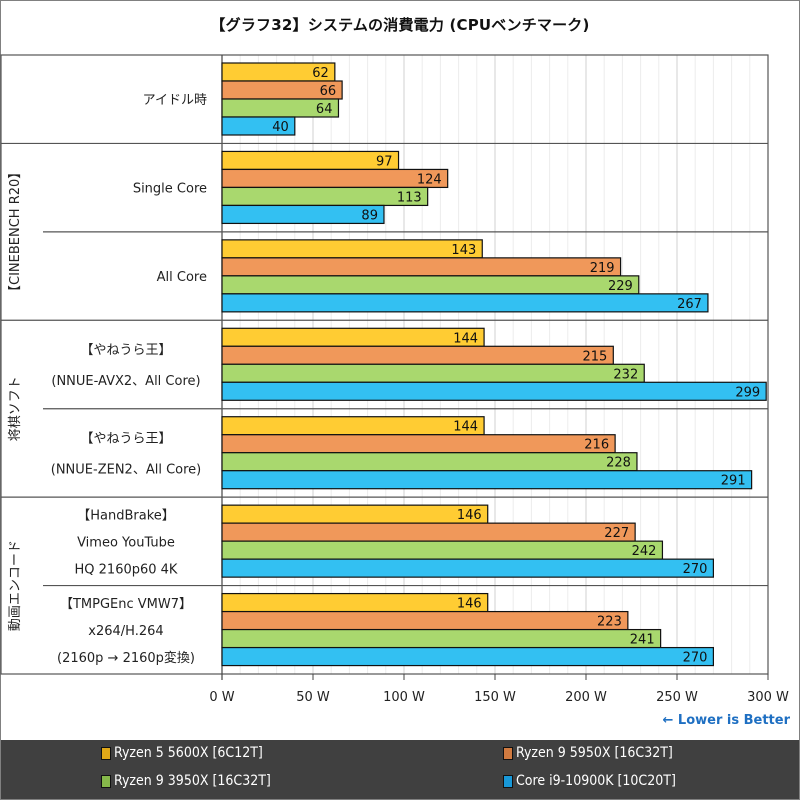  What do you see at coordinates (463, 250) in the screenshot?
I see `bar-value-label: 143` at bounding box center [463, 250].